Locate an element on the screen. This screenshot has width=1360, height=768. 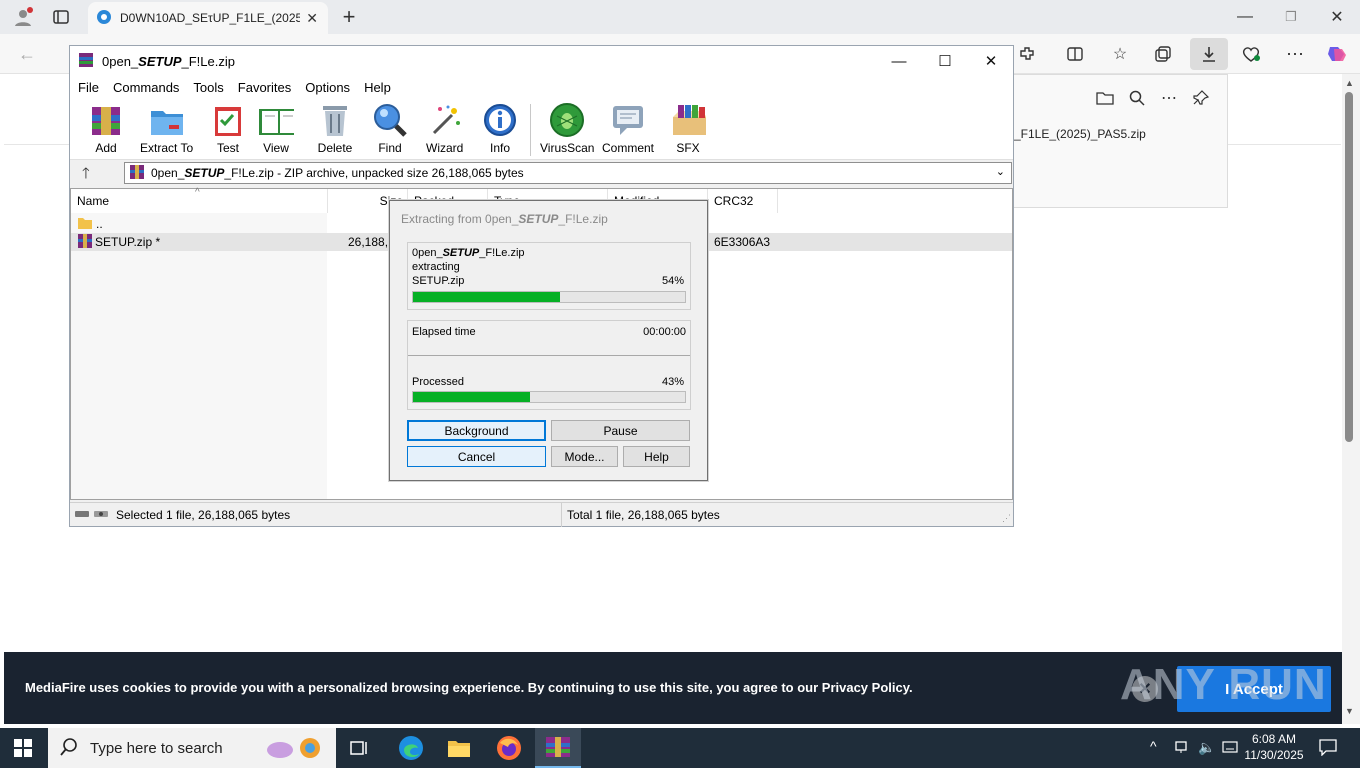
dialog-title: Extracting from 0pen_ SETUP _F!Le.zip is located at coordinates (548, 219).